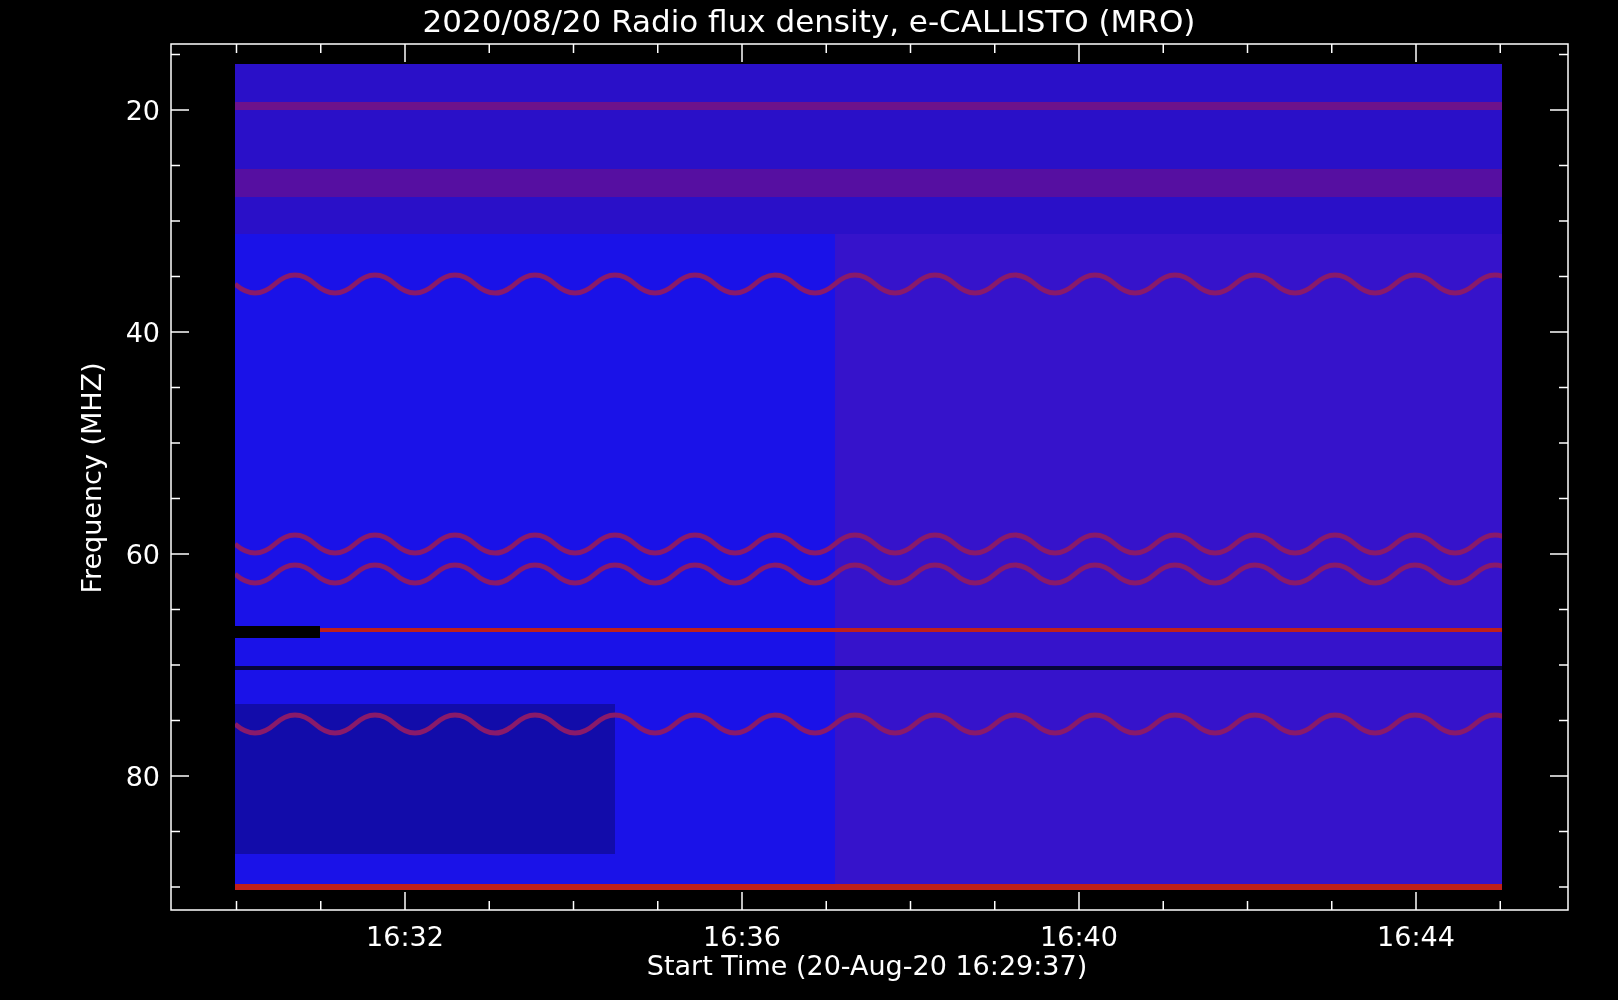 The image size is (1618, 1000). I want to click on x-axis-label: Start Time (20-Aug-20 16:29:37), so click(867, 965).